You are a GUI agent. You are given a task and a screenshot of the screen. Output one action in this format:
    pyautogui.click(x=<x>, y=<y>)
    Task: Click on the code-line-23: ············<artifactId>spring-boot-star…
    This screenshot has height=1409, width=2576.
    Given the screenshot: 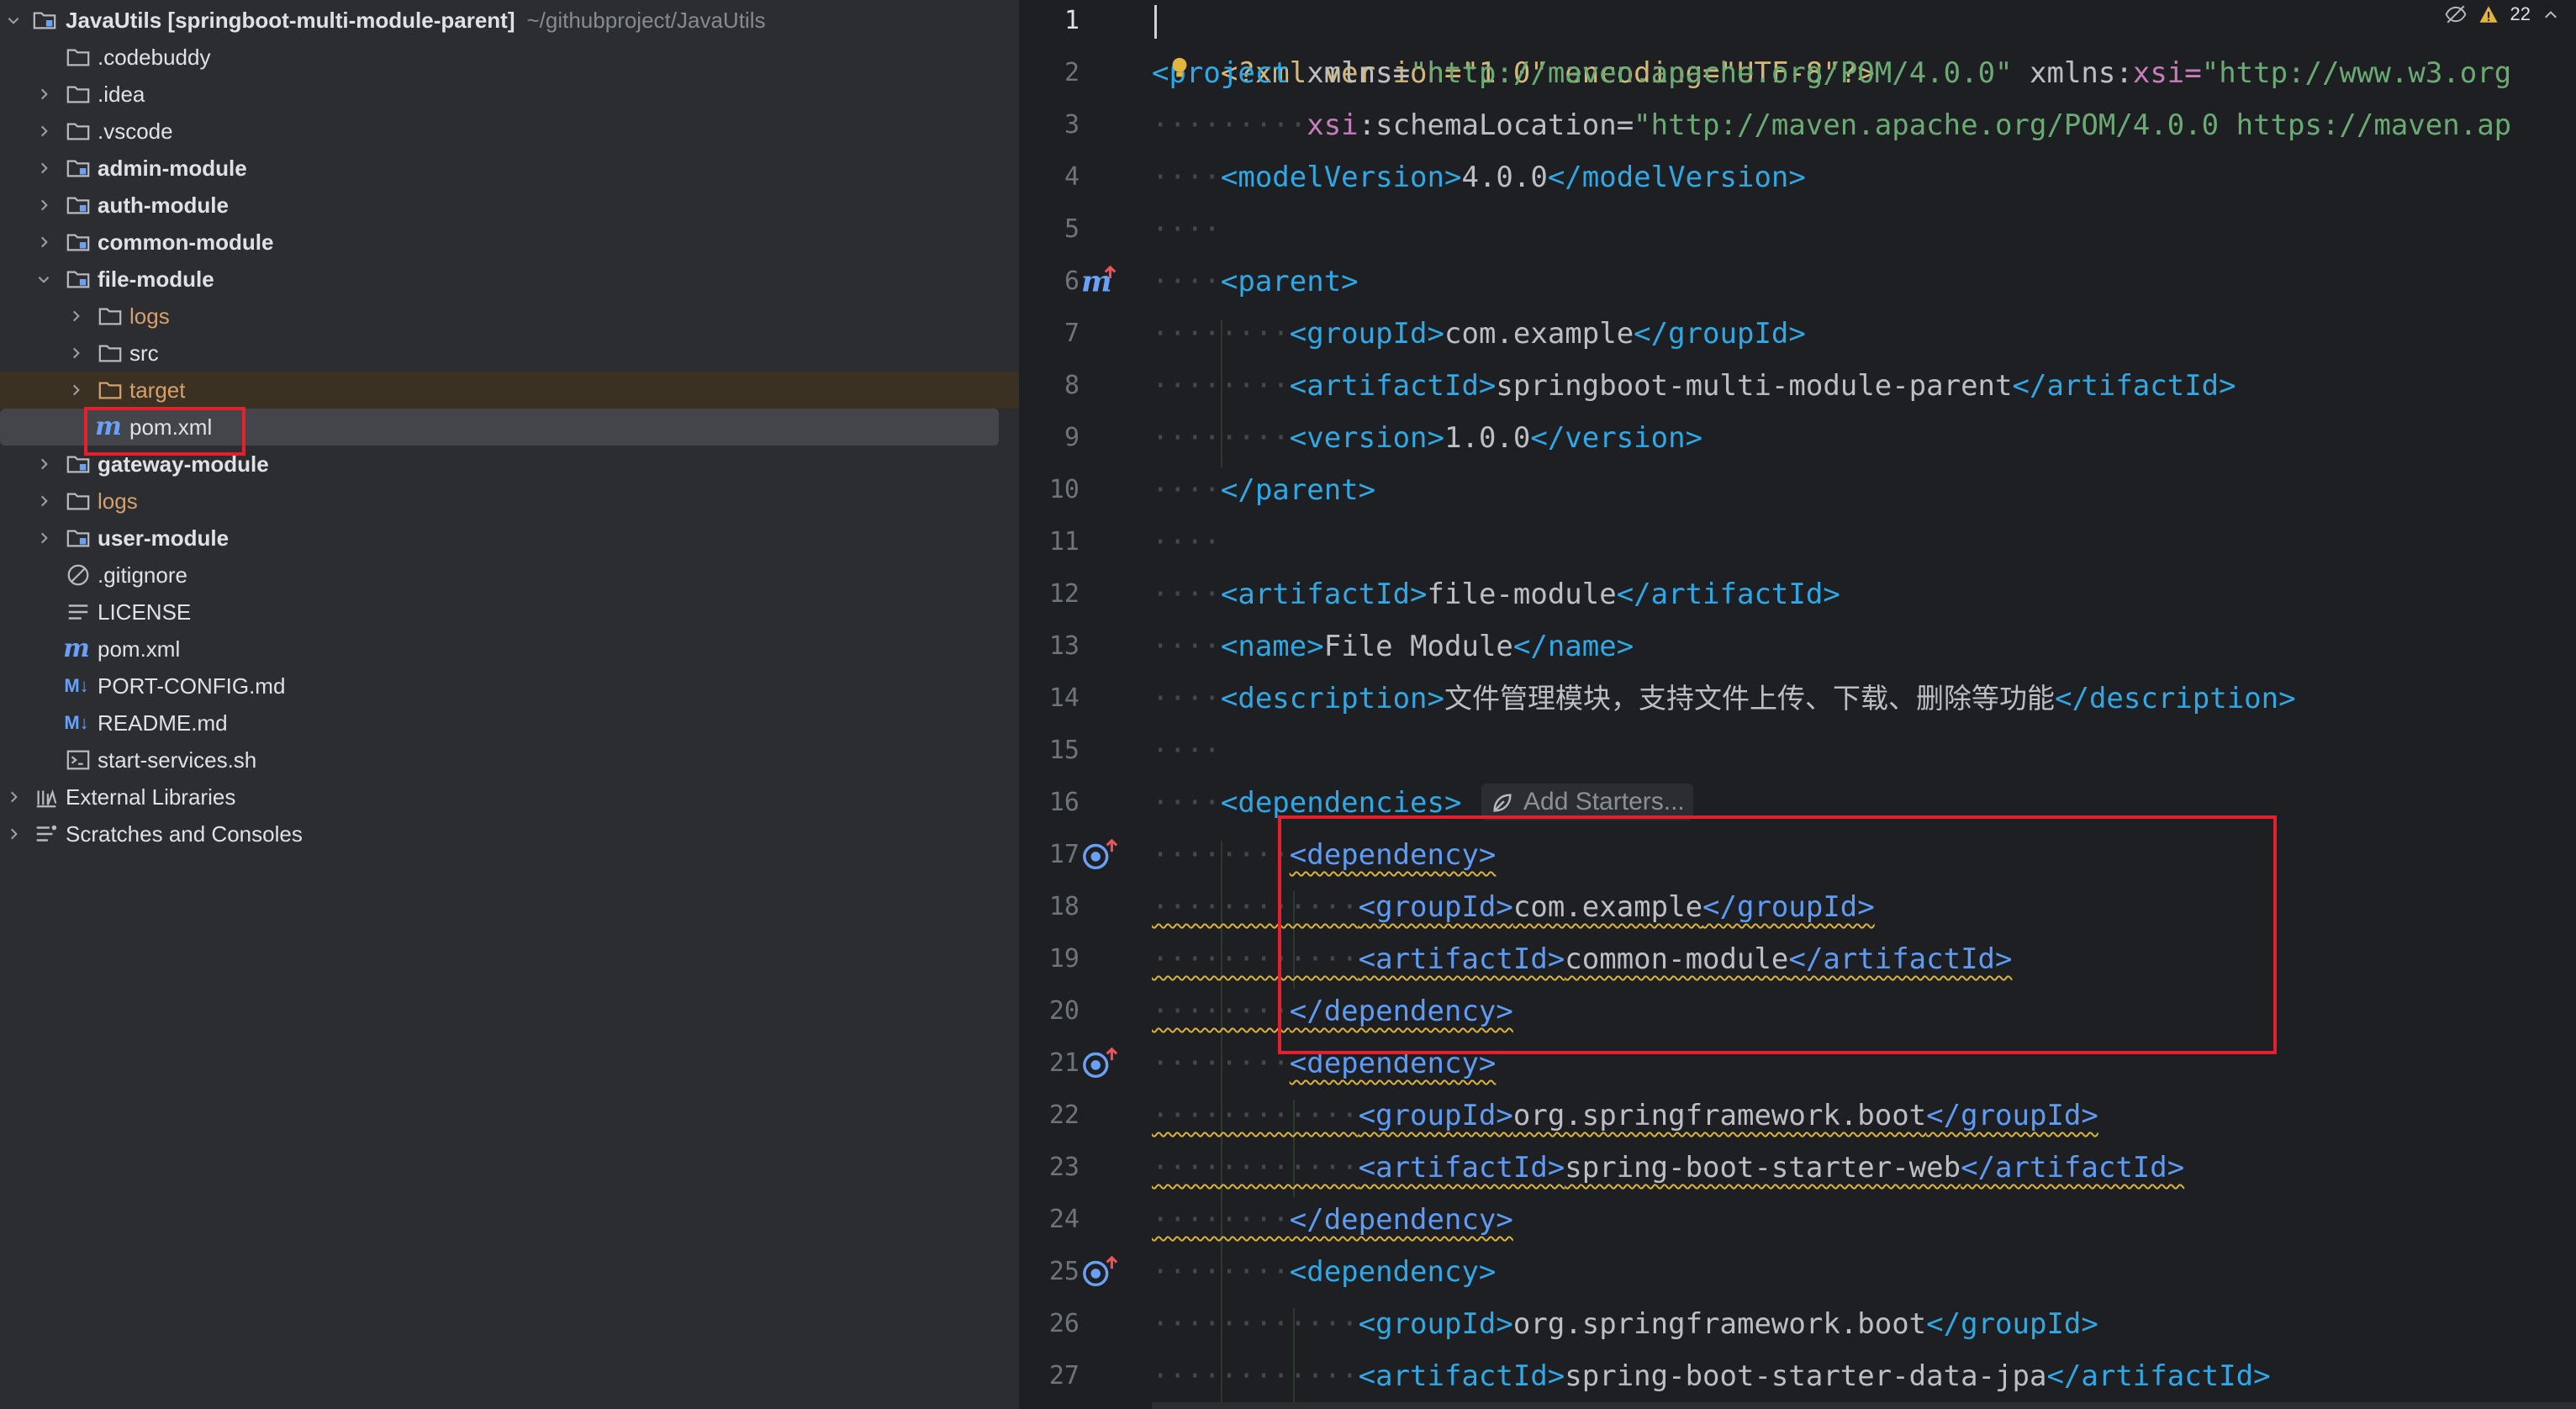 What is the action you would take?
    pyautogui.click(x=1669, y=1168)
    